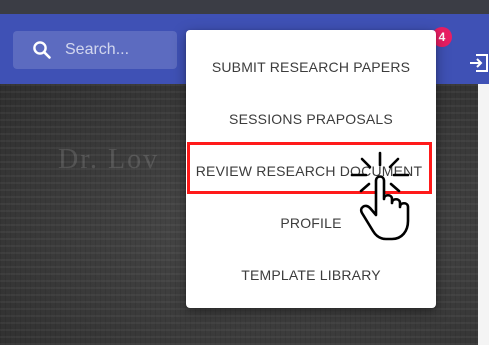  I want to click on right-gutter, so click(483, 214).